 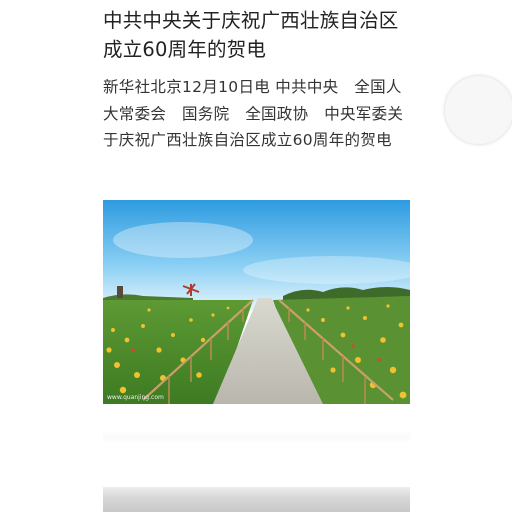 I want to click on floating-action-button, so click(x=478, y=110).